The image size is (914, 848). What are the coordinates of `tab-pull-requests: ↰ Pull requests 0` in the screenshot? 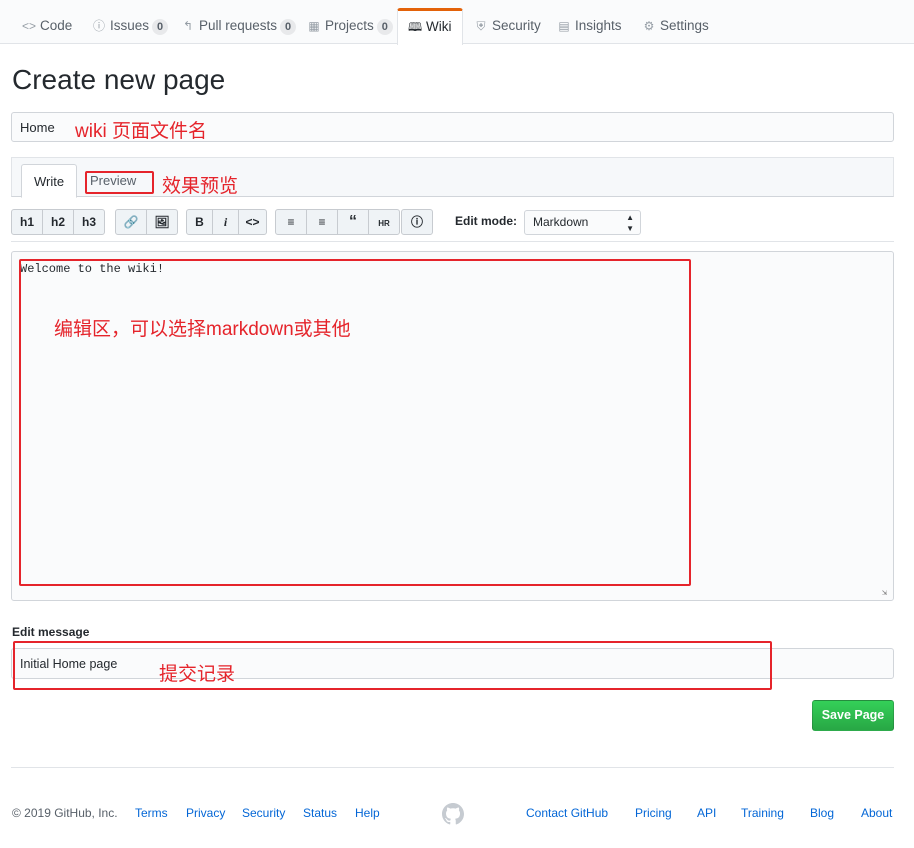 It's located at (238, 26).